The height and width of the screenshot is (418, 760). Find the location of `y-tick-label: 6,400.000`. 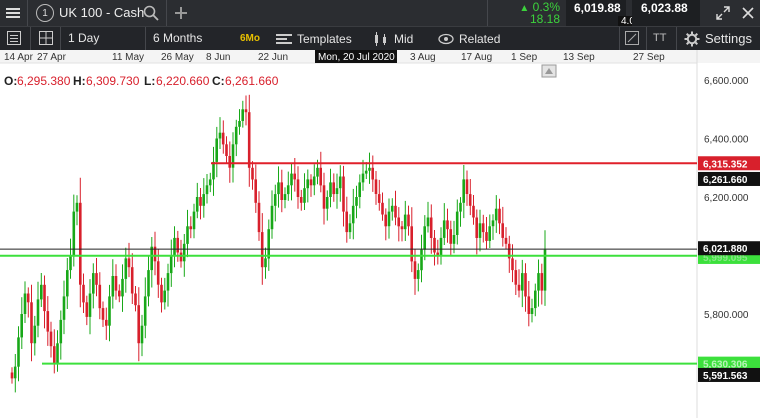

y-tick-label: 6,400.000 is located at coordinates (726, 140).